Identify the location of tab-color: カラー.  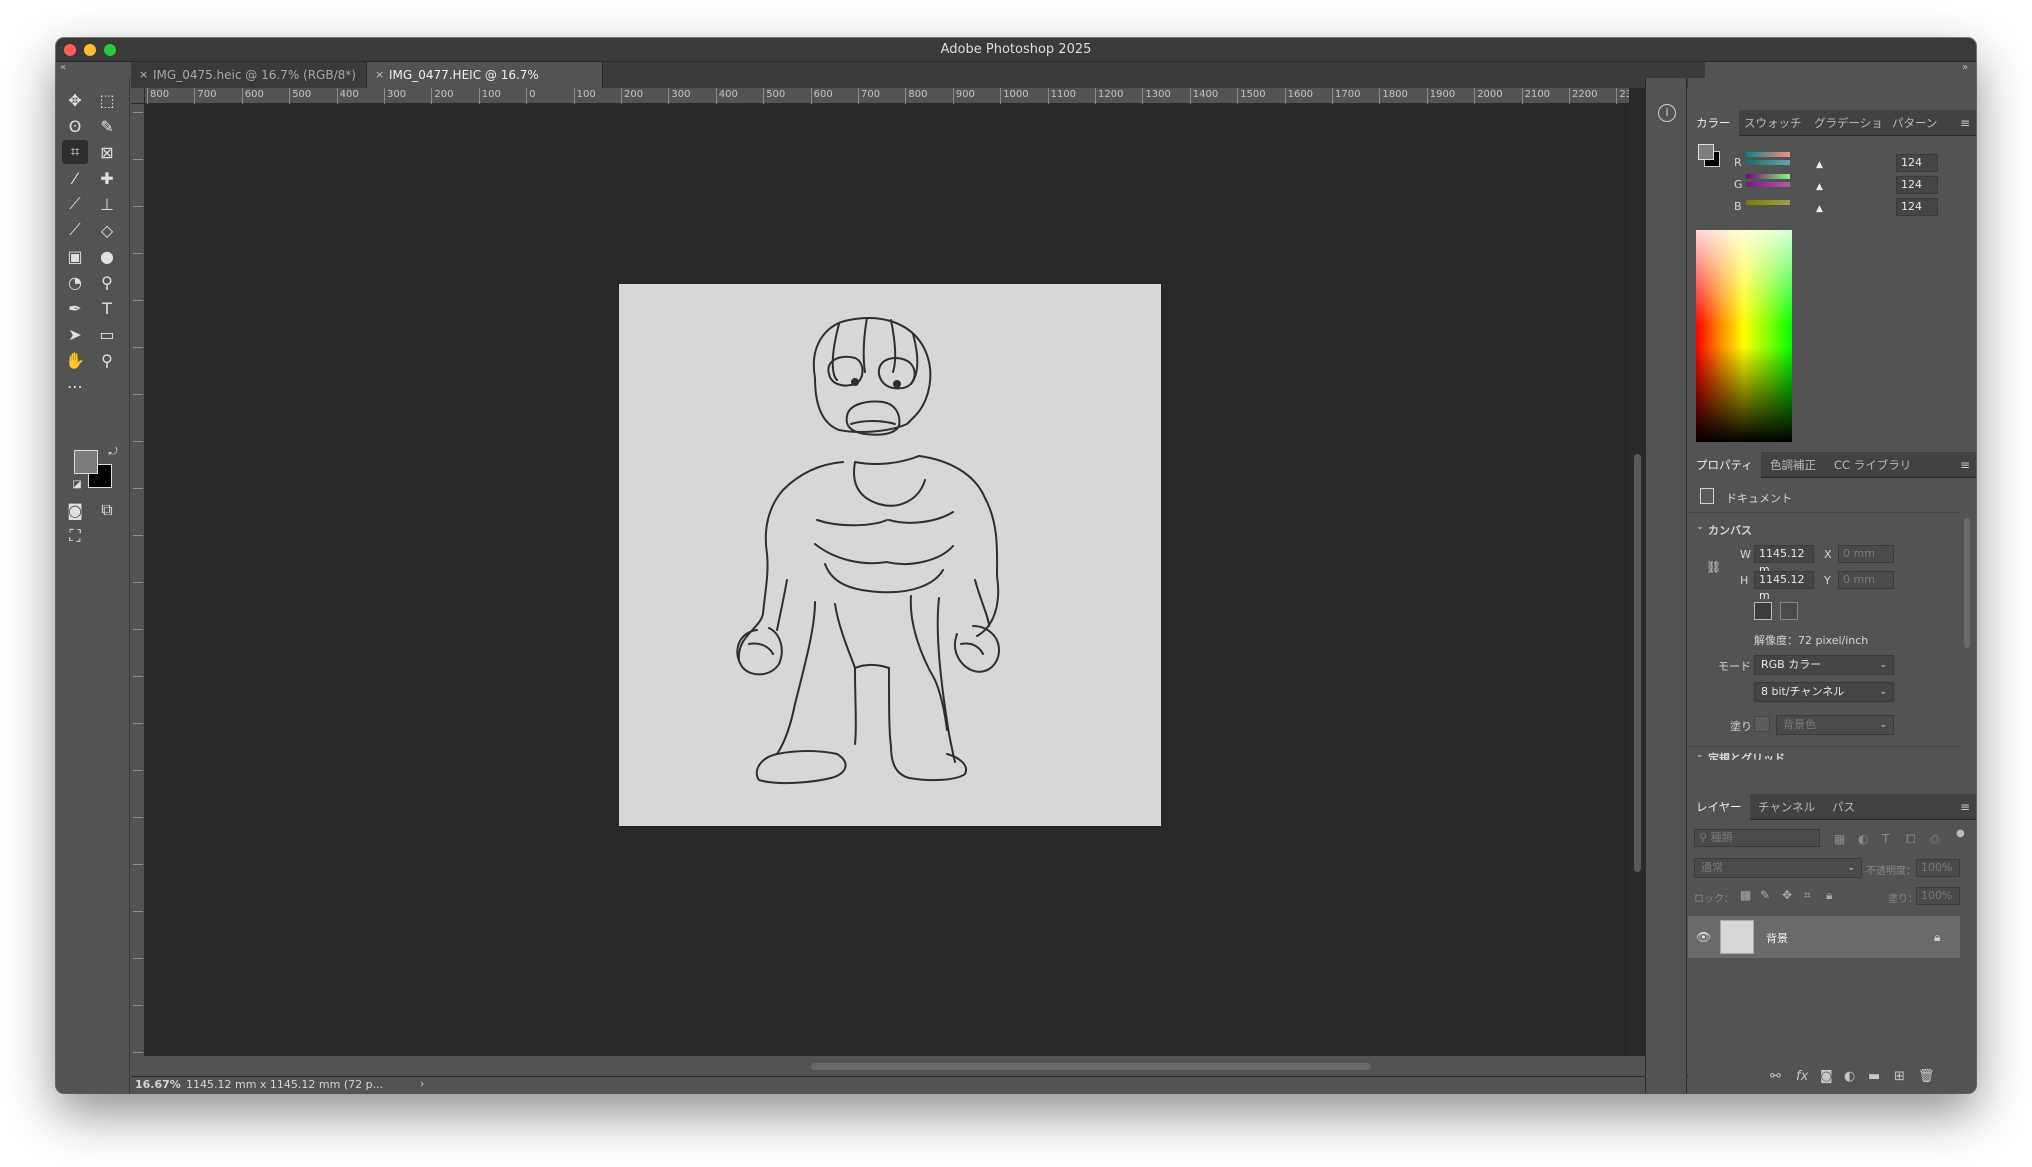
(1713, 123).